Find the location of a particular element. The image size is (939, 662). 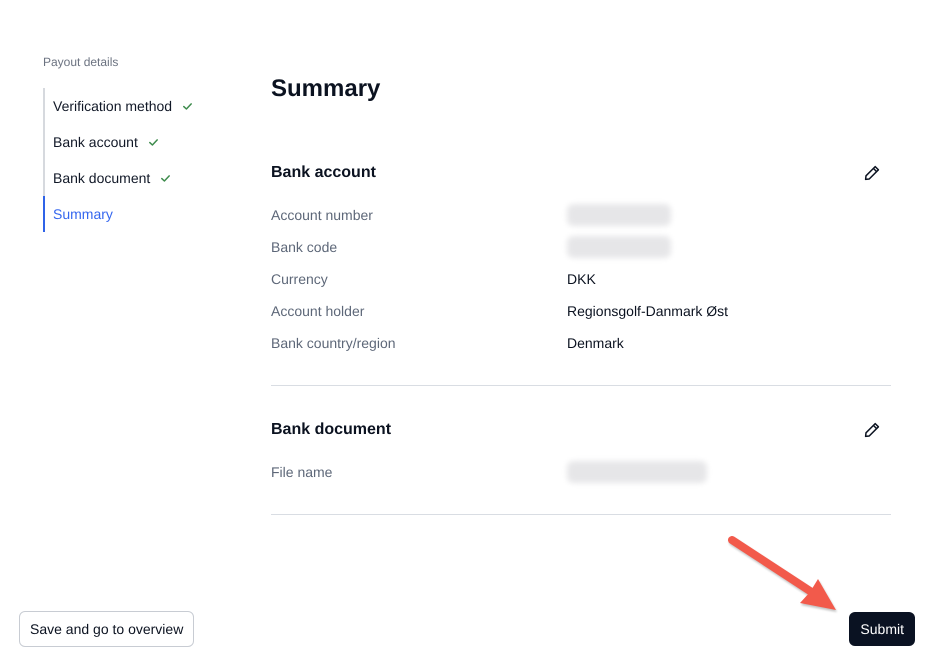

nav-item: Bank account is located at coordinates (102, 142).